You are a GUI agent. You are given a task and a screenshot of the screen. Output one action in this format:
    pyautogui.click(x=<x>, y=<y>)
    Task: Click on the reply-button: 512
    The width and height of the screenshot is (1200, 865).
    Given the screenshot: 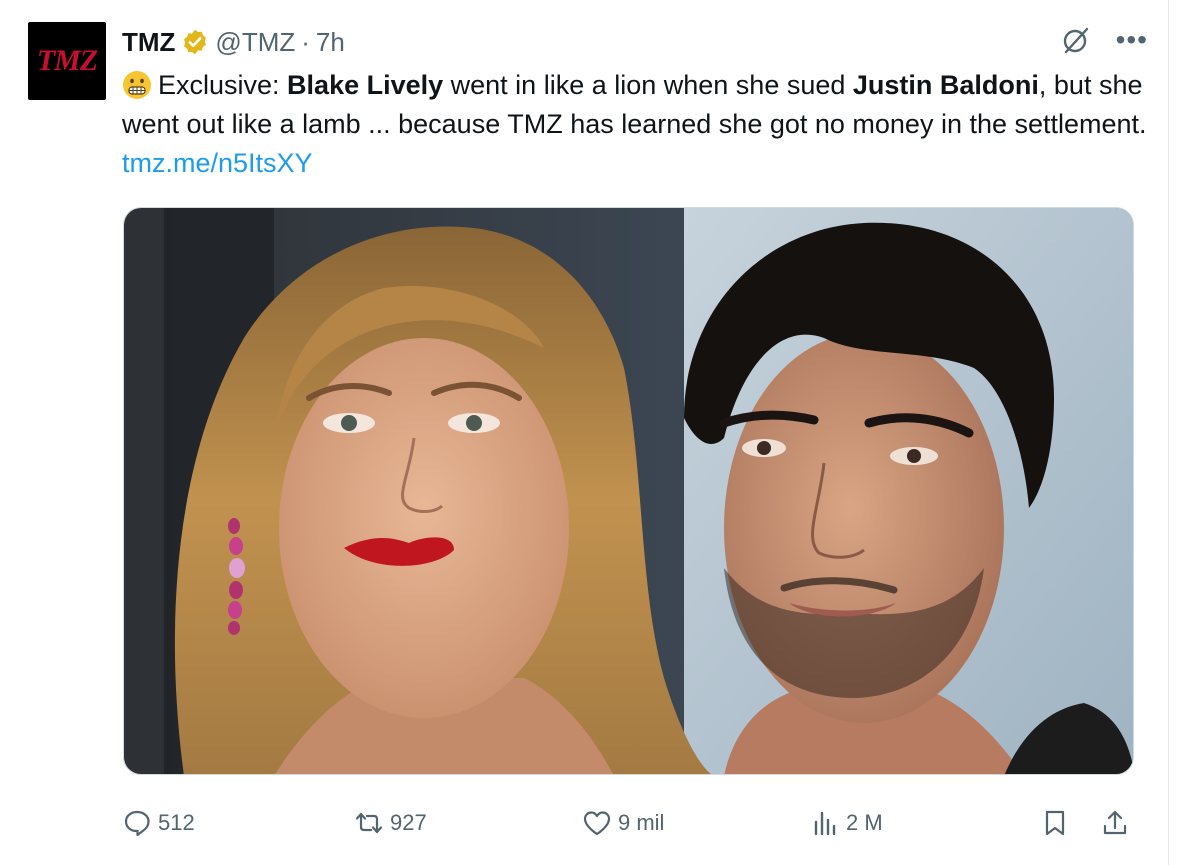 What is the action you would take?
    pyautogui.click(x=158, y=823)
    